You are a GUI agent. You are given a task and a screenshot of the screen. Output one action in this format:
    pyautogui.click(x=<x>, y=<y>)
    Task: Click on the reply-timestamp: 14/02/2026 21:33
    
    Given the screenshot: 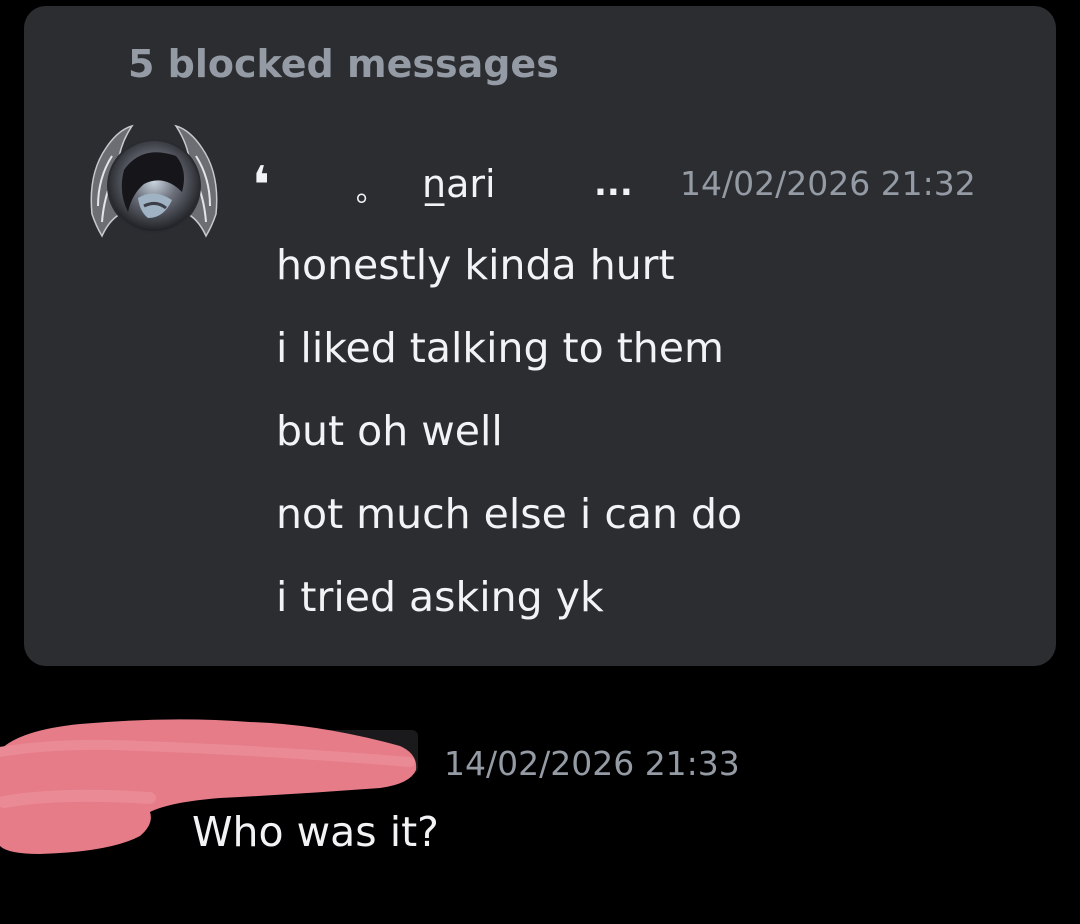 What is the action you would take?
    pyautogui.click(x=592, y=764)
    